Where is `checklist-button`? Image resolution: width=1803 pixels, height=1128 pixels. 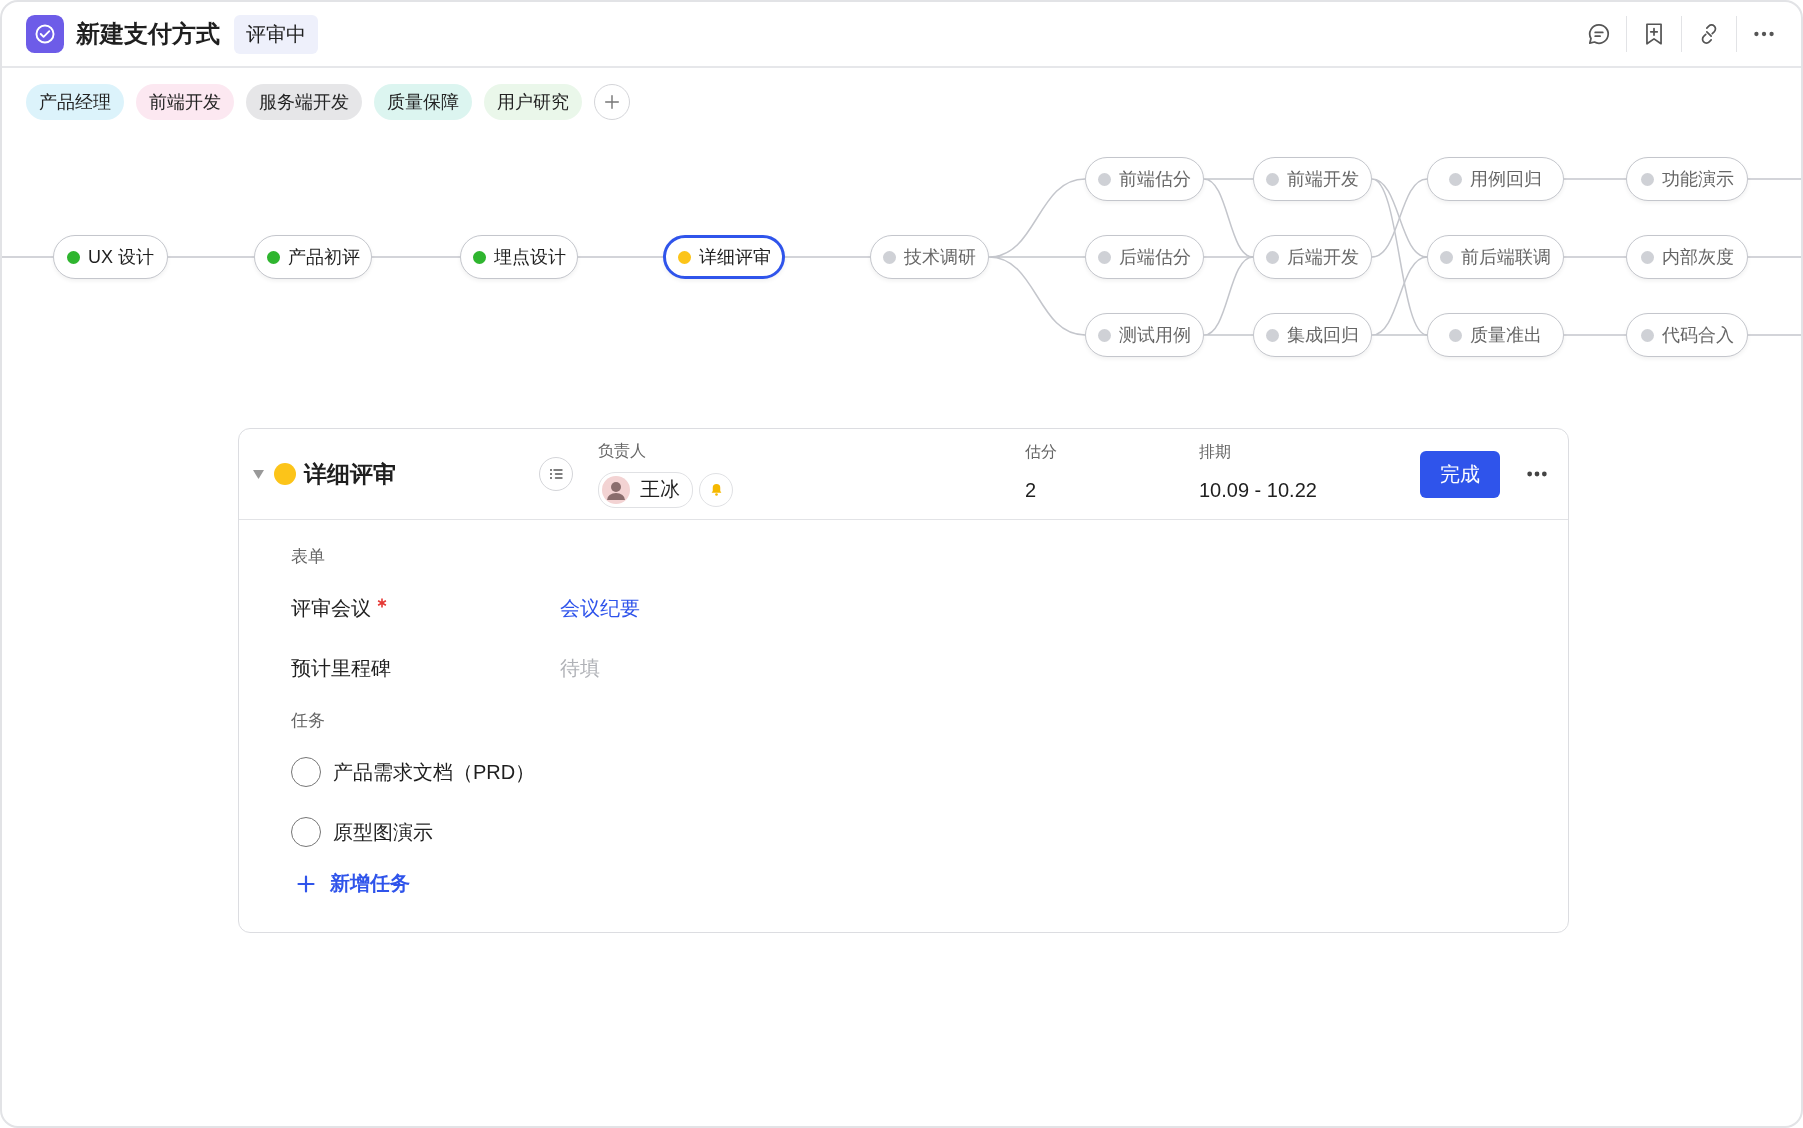
checklist-button is located at coordinates (556, 474).